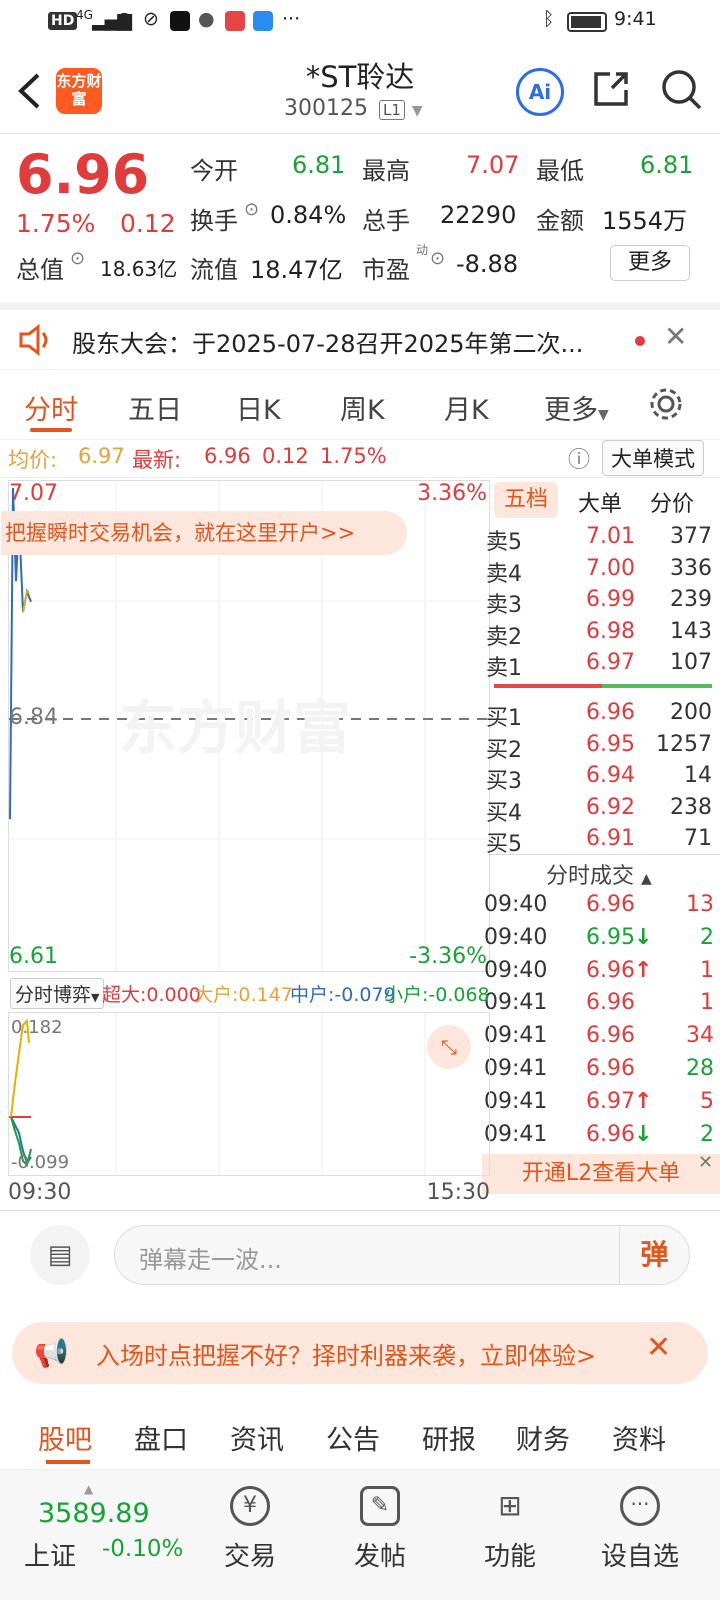  Describe the element at coordinates (579, 458) in the screenshot. I see `help-icon: ⓘ` at that location.